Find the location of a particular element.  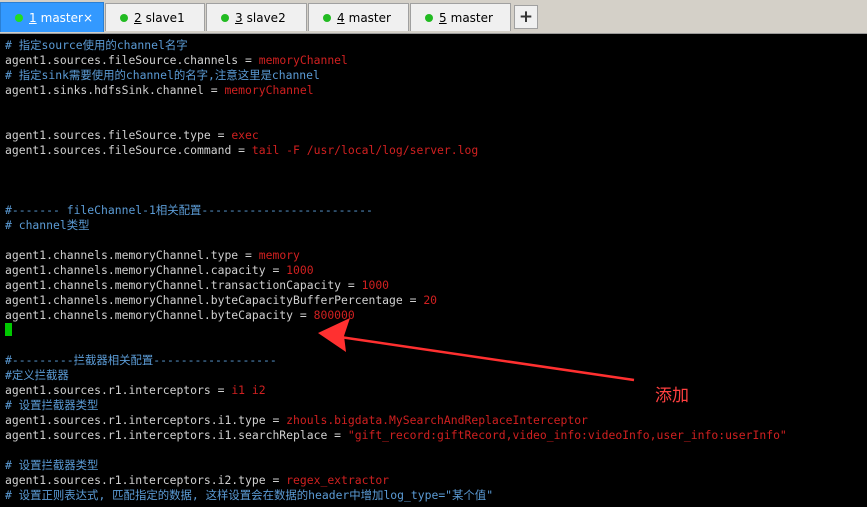

terminal-line: # 指定source使用的channel名字 is located at coordinates (96, 45).